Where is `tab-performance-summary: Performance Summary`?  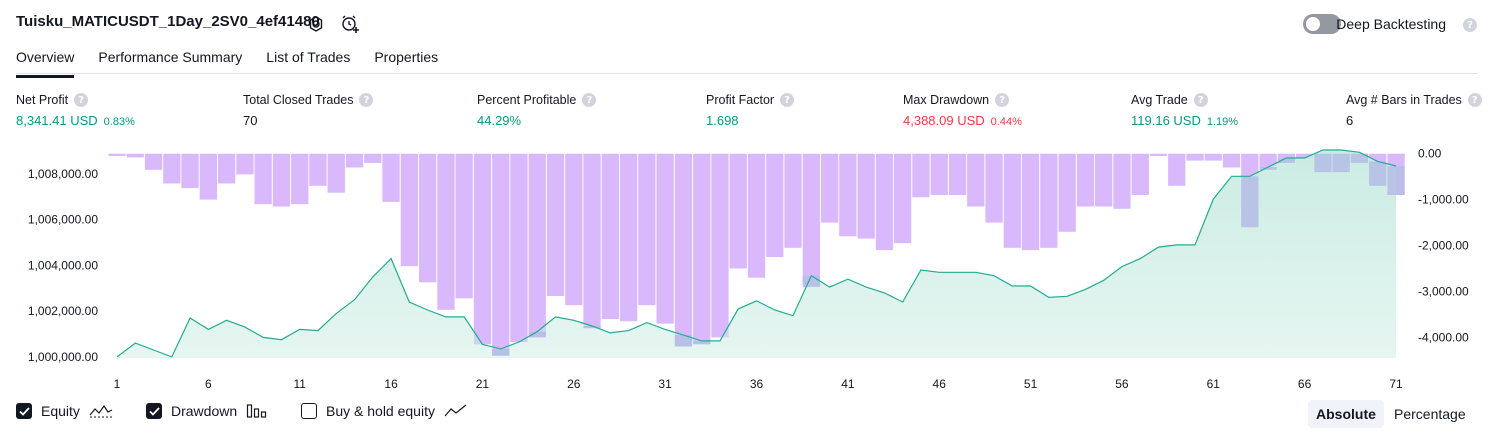 tab-performance-summary: Performance Summary is located at coordinates (170, 59).